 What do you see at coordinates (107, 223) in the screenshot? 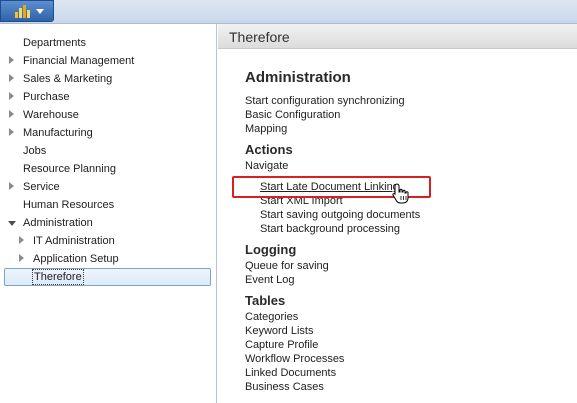
I see `nav-item-administration: Administration` at bounding box center [107, 223].